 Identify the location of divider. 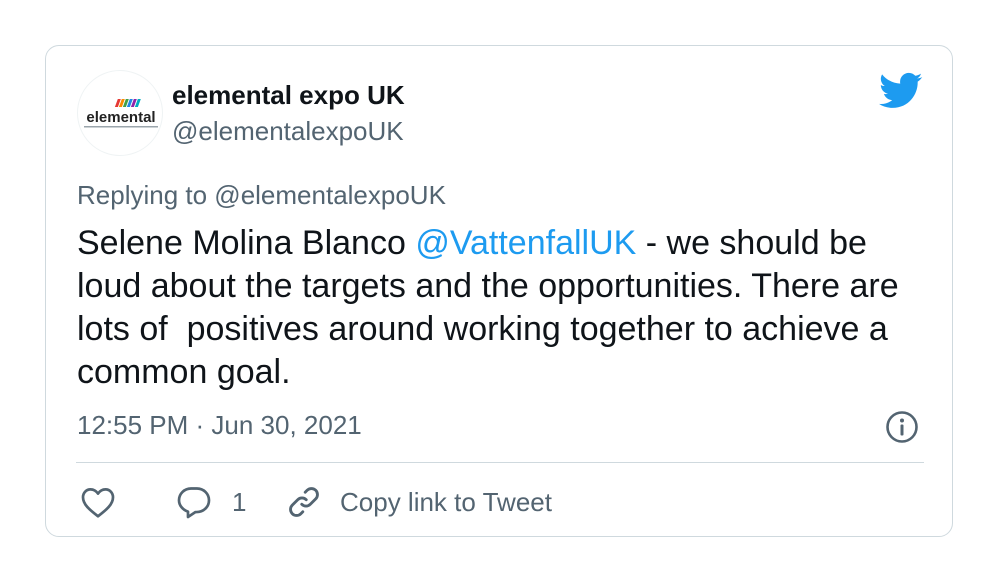
(500, 462).